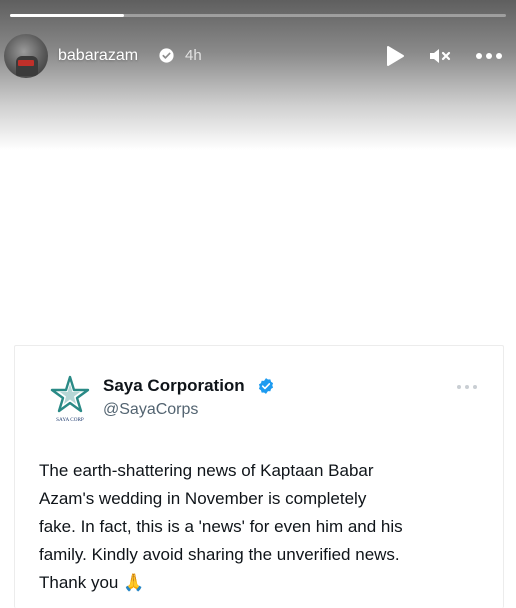 The height and width of the screenshot is (608, 516). Describe the element at coordinates (467, 387) in the screenshot. I see `more-options-icon` at that location.